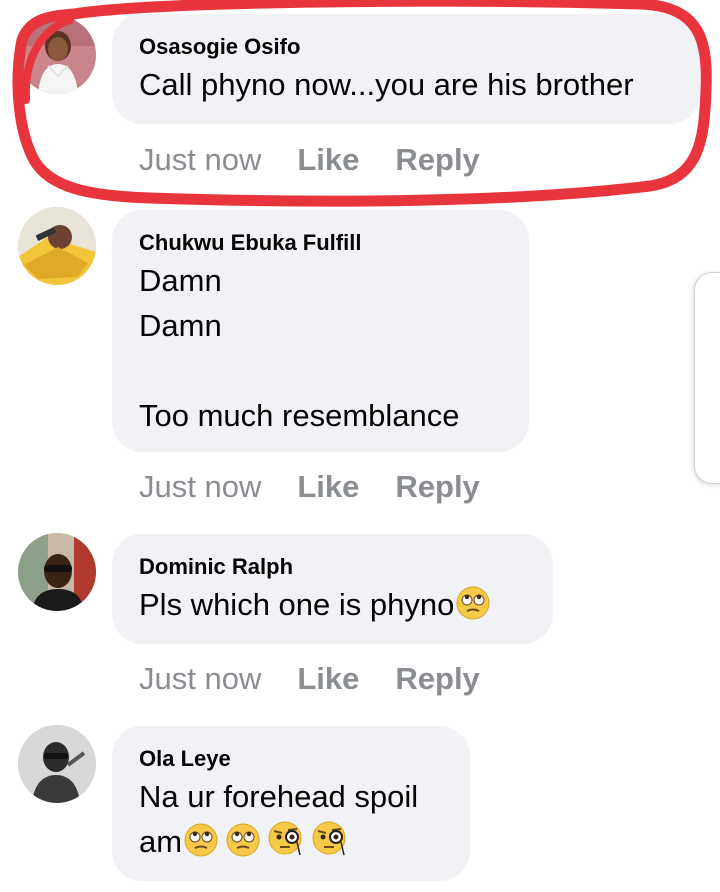 The width and height of the screenshot is (720, 892). I want to click on profile-photo-man-black-white-icon, so click(57, 764).